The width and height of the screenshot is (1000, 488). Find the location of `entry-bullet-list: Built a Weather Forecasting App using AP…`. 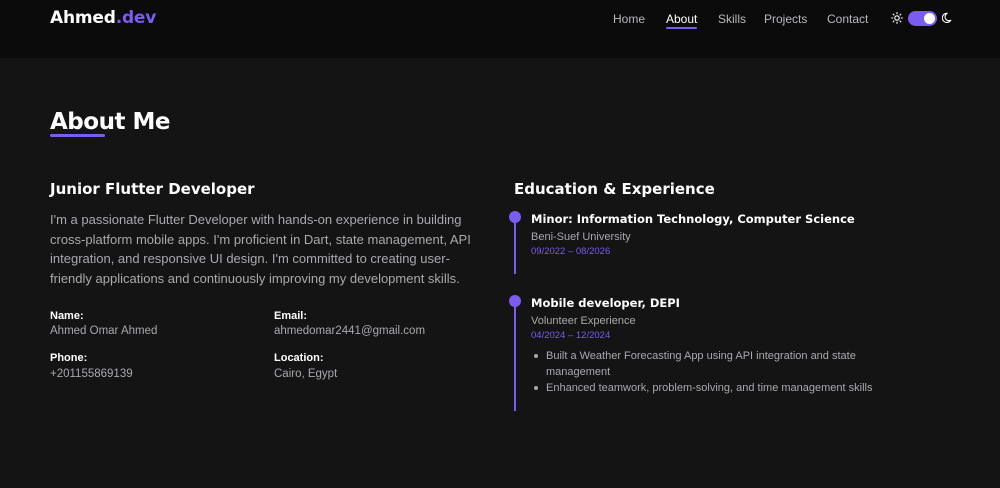

entry-bullet-list: Built a Weather Forecasting App using AP… is located at coordinates (723, 372).